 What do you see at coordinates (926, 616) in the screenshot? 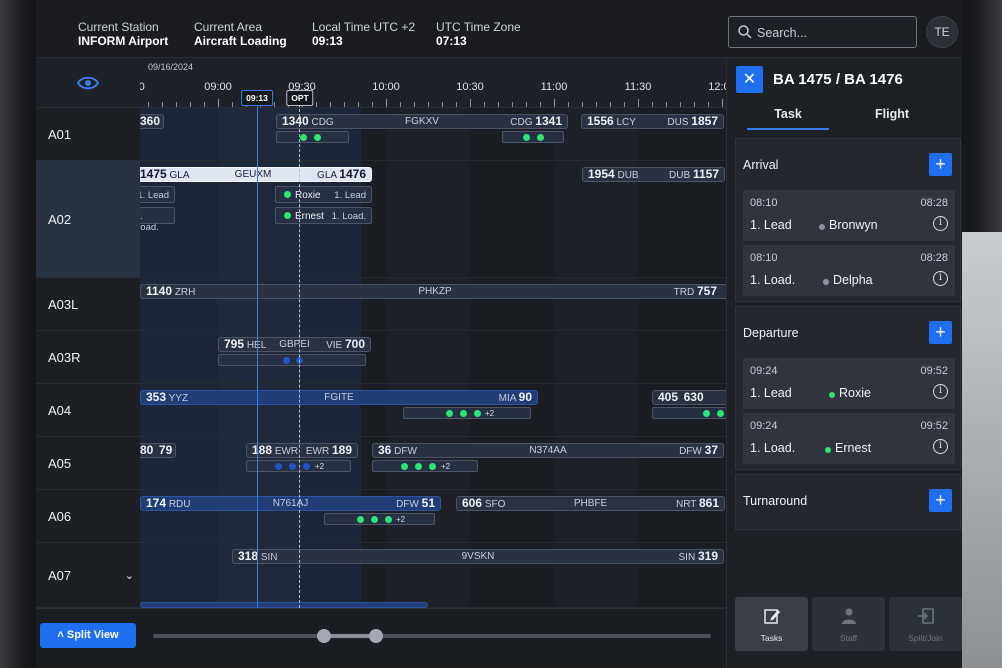
I see `split-join-icon` at bounding box center [926, 616].